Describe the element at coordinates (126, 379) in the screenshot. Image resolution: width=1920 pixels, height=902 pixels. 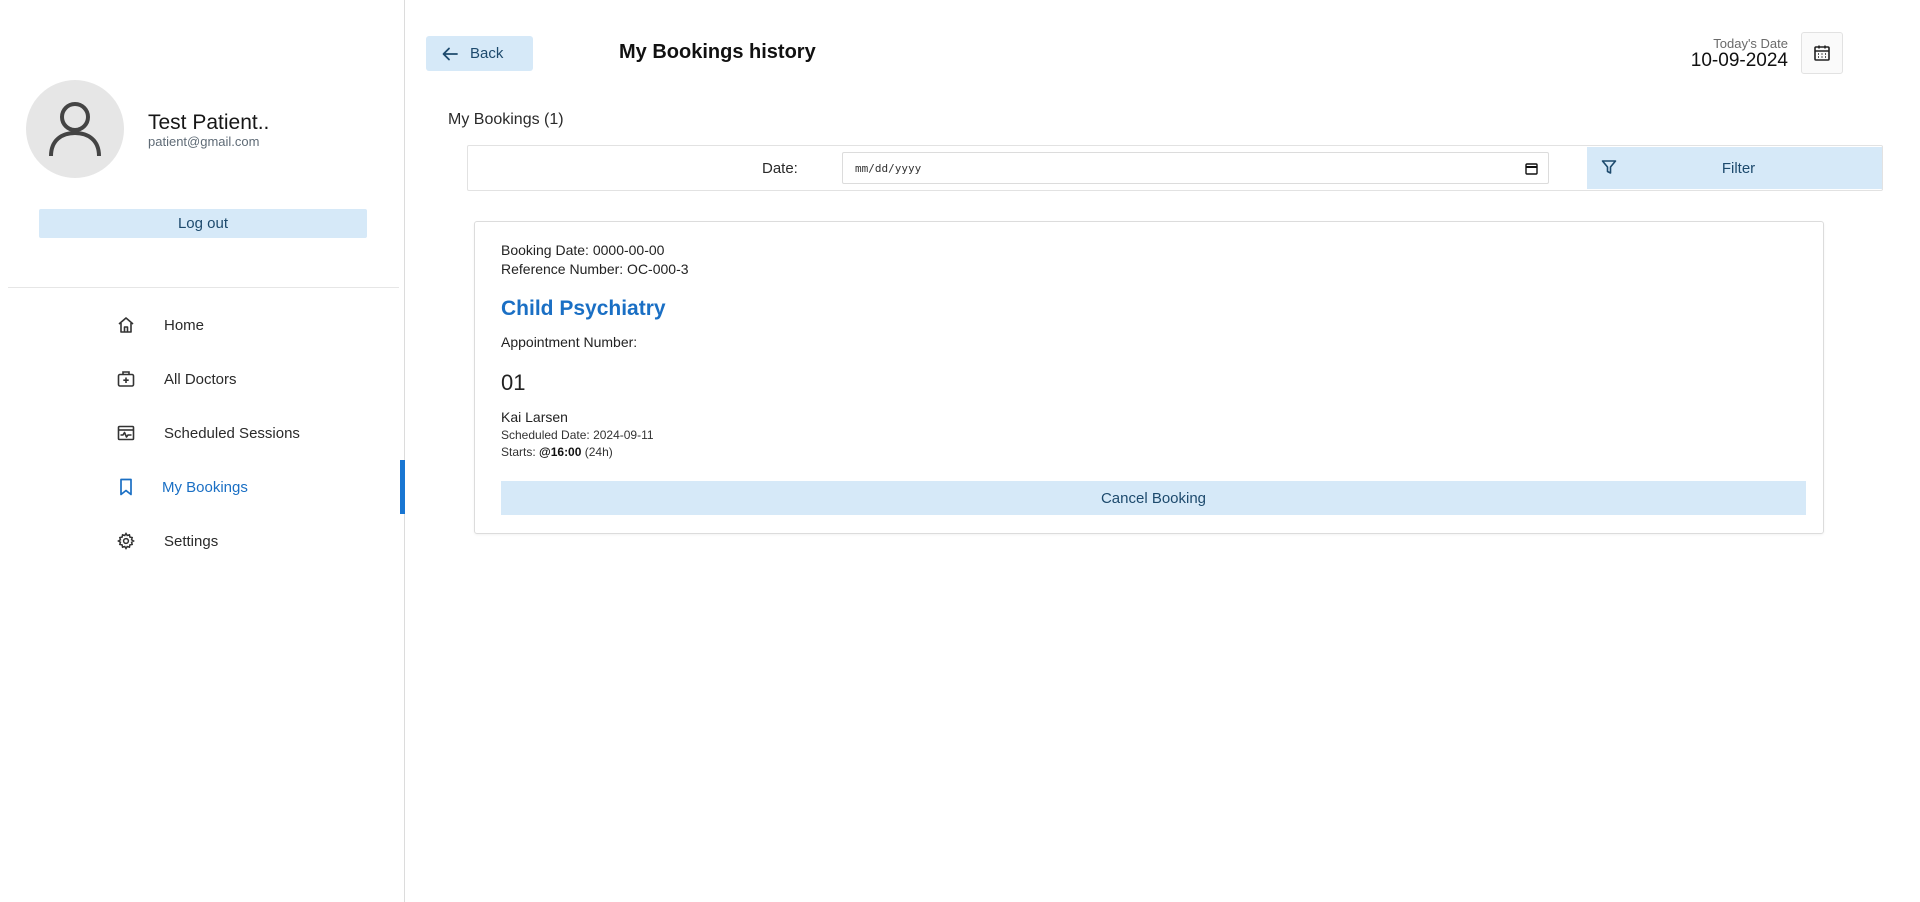
I see `medical-bag-icon` at that location.